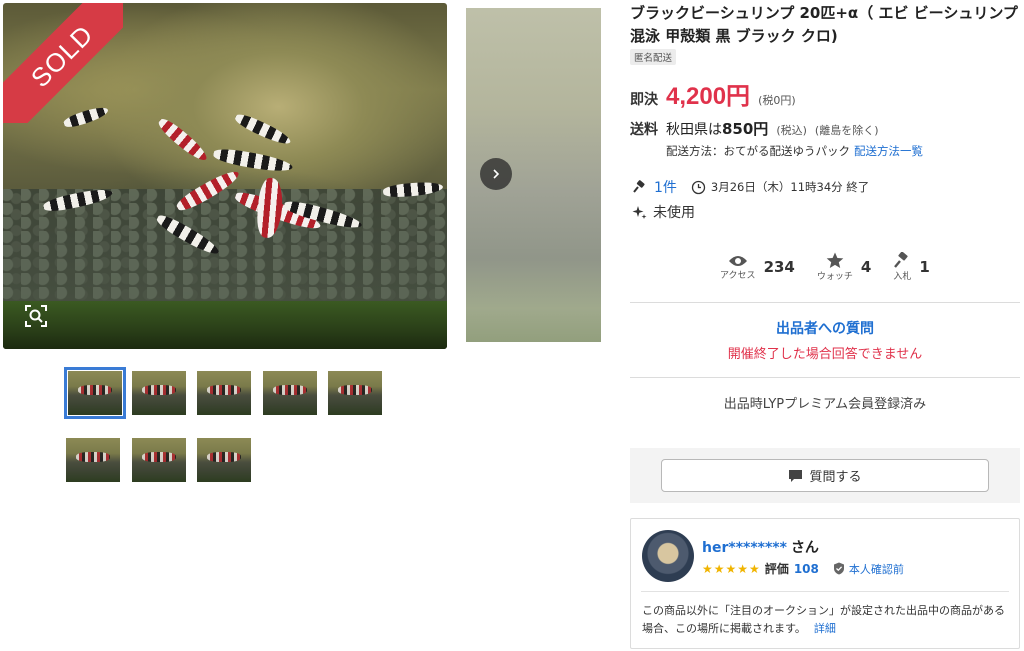  Describe the element at coordinates (825, 354) in the screenshot. I see `question-closed-message: 開催終了した場合回答できません` at that location.